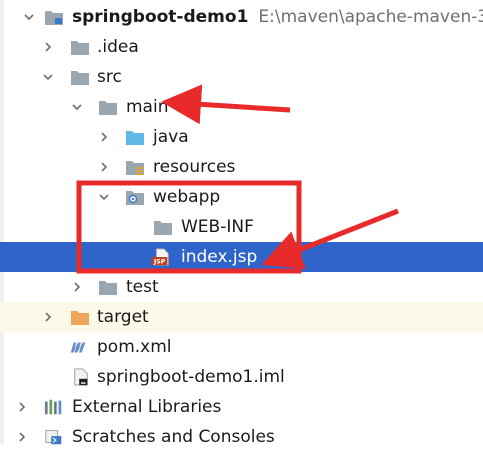 The height and width of the screenshot is (452, 483). I want to click on annotation-arrow-index, so click(330, 238).